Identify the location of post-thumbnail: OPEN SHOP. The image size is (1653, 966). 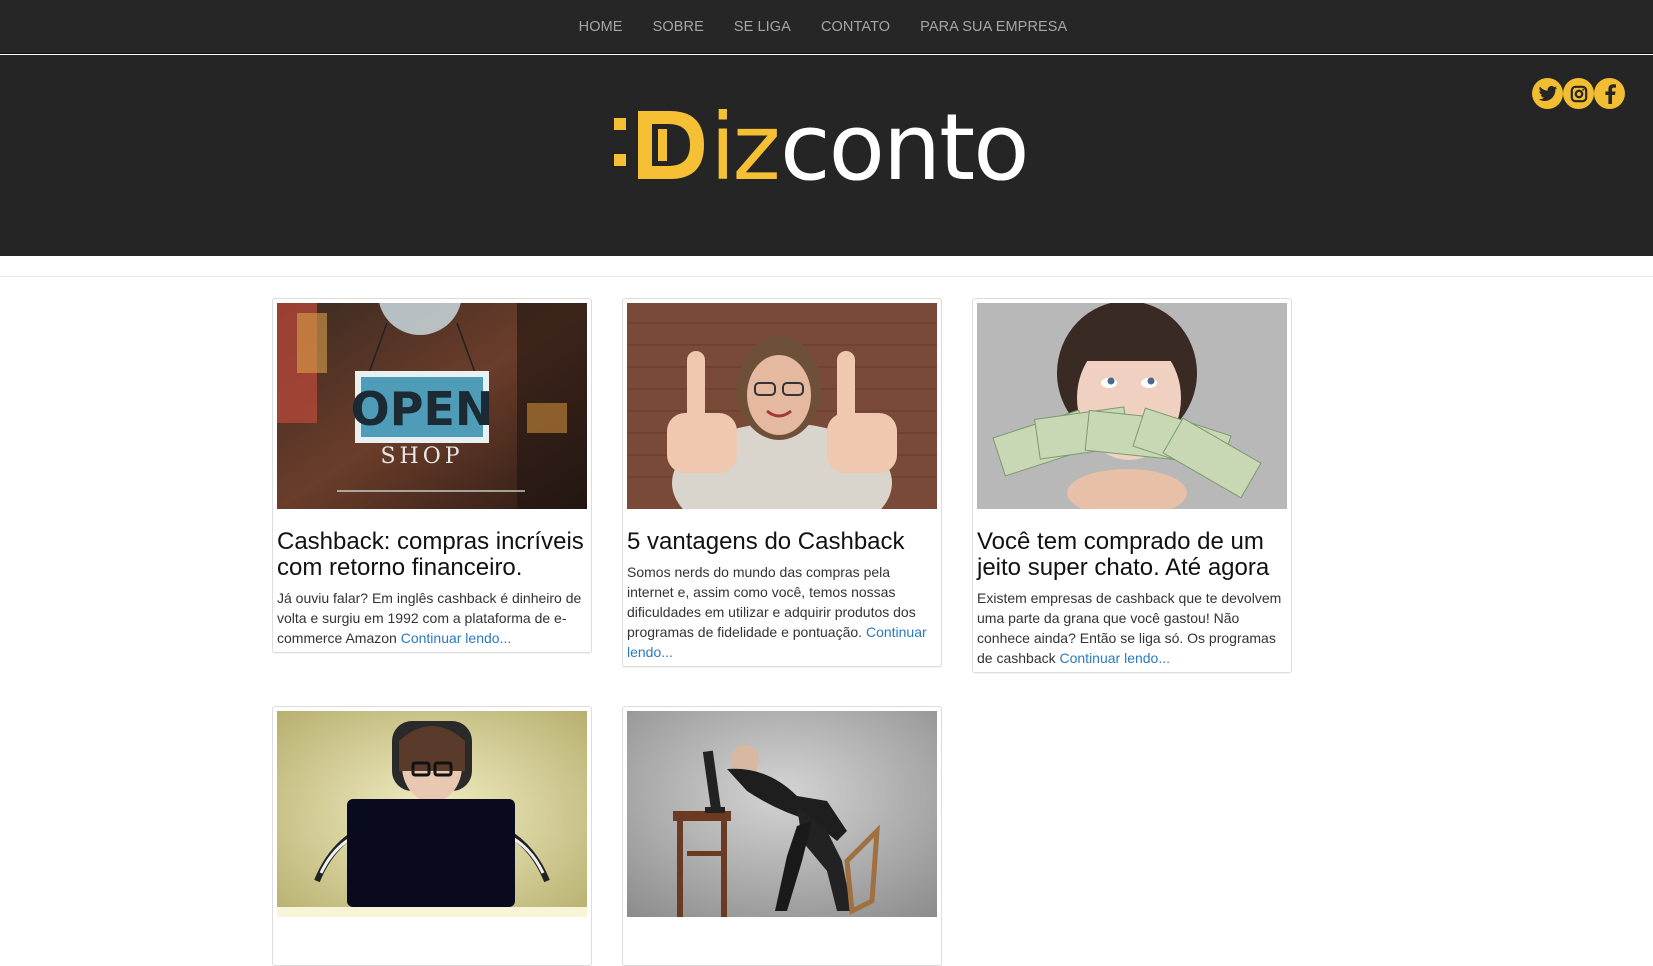
(432, 406).